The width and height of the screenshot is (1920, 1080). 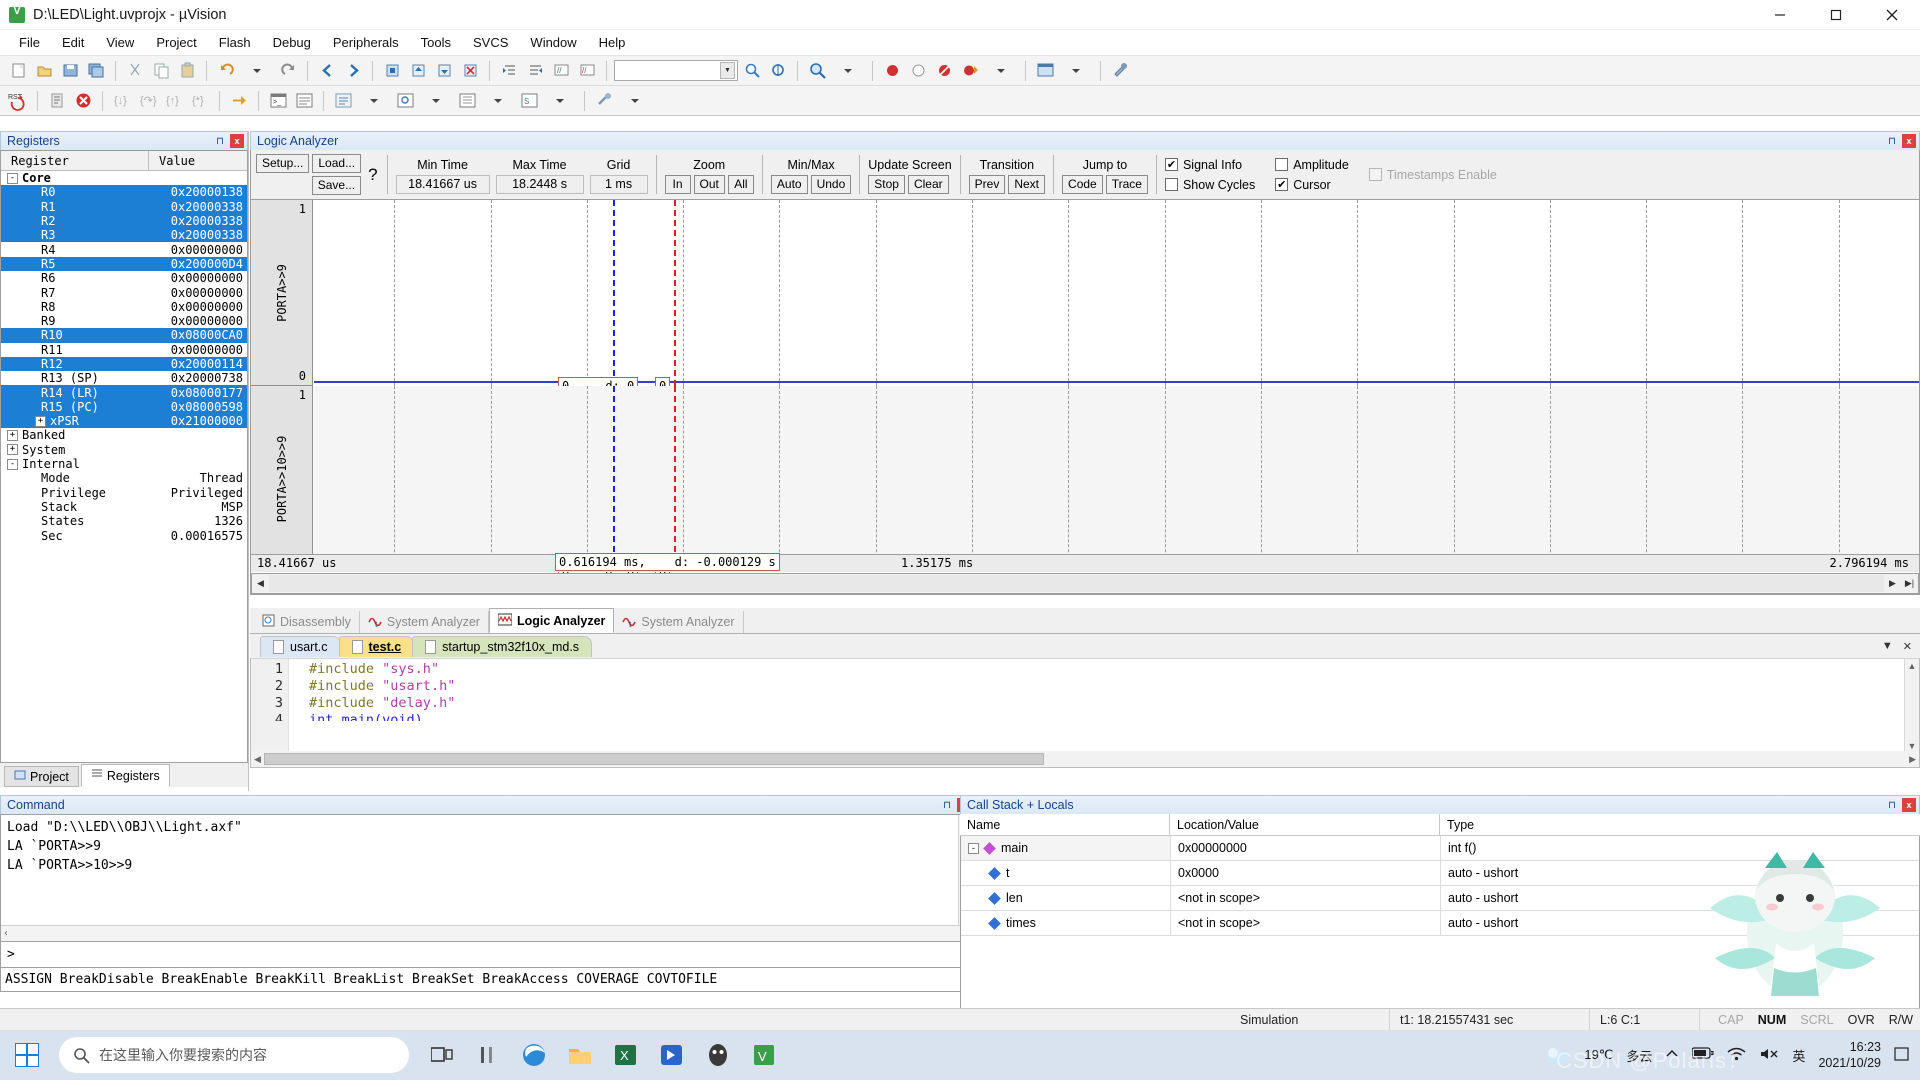 I want to click on step-into-icon: {↓}, so click(x=122, y=101).